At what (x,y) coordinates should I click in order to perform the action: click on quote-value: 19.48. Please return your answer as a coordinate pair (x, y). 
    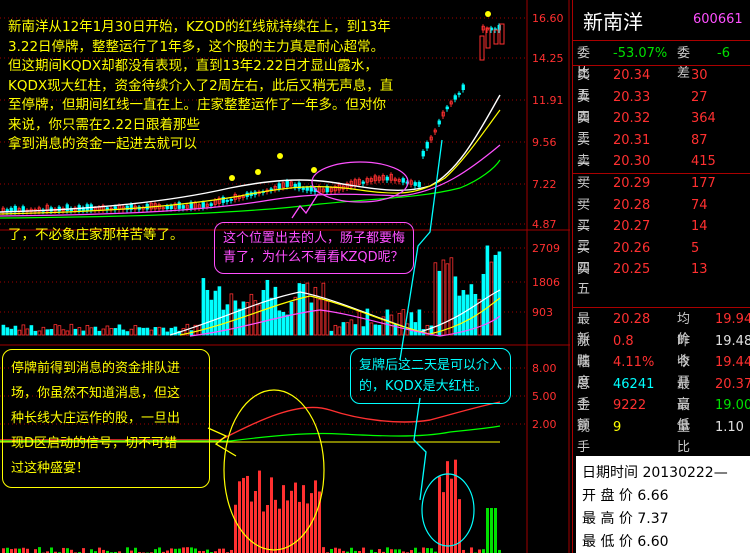
    Looking at the image, I should click on (732, 341).